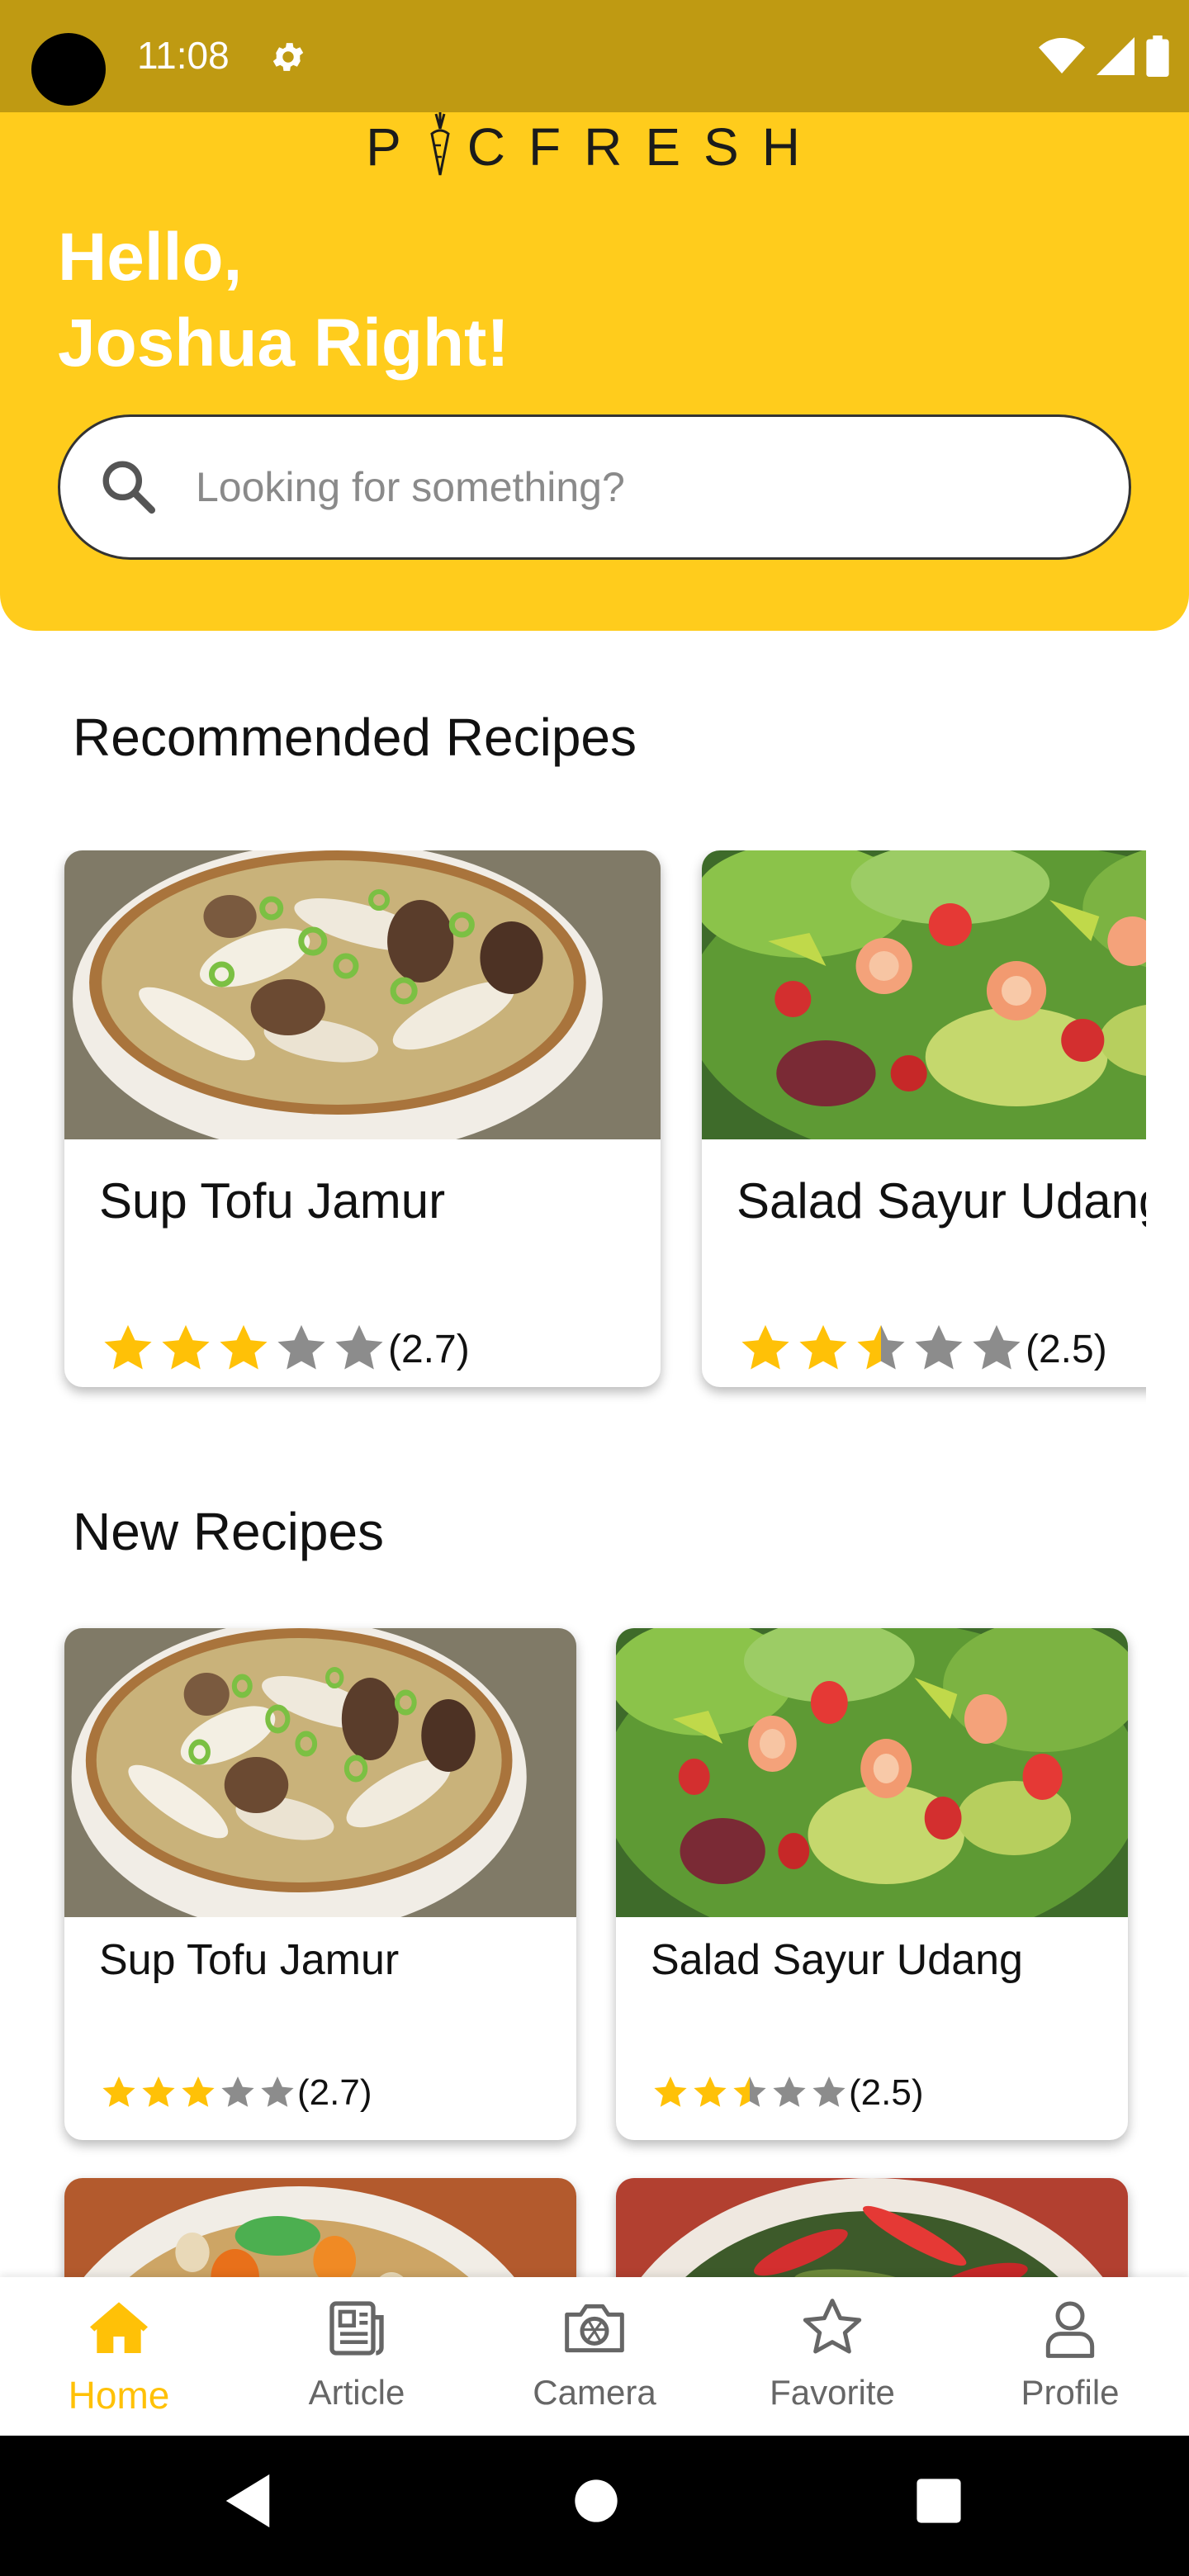 The height and width of the screenshot is (2576, 1189). Describe the element at coordinates (356, 2392) in the screenshot. I see `nav-label: Article` at that location.